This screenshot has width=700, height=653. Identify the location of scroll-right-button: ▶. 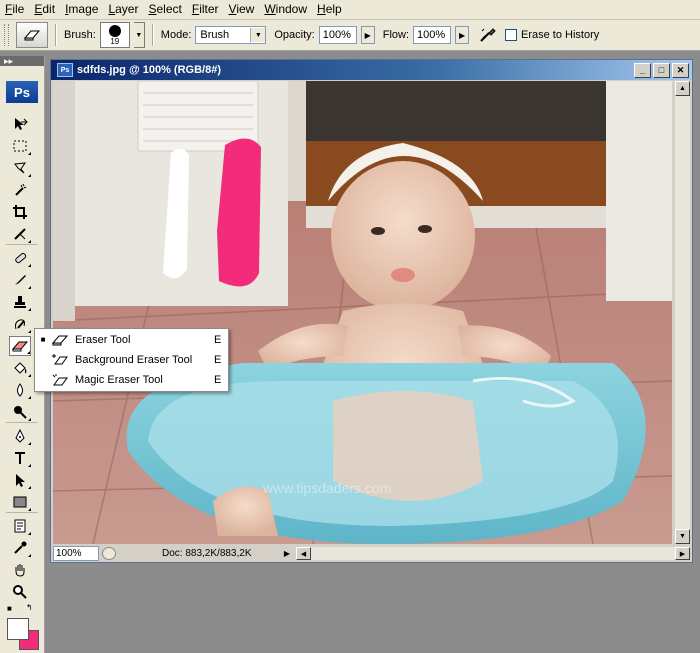
(682, 553).